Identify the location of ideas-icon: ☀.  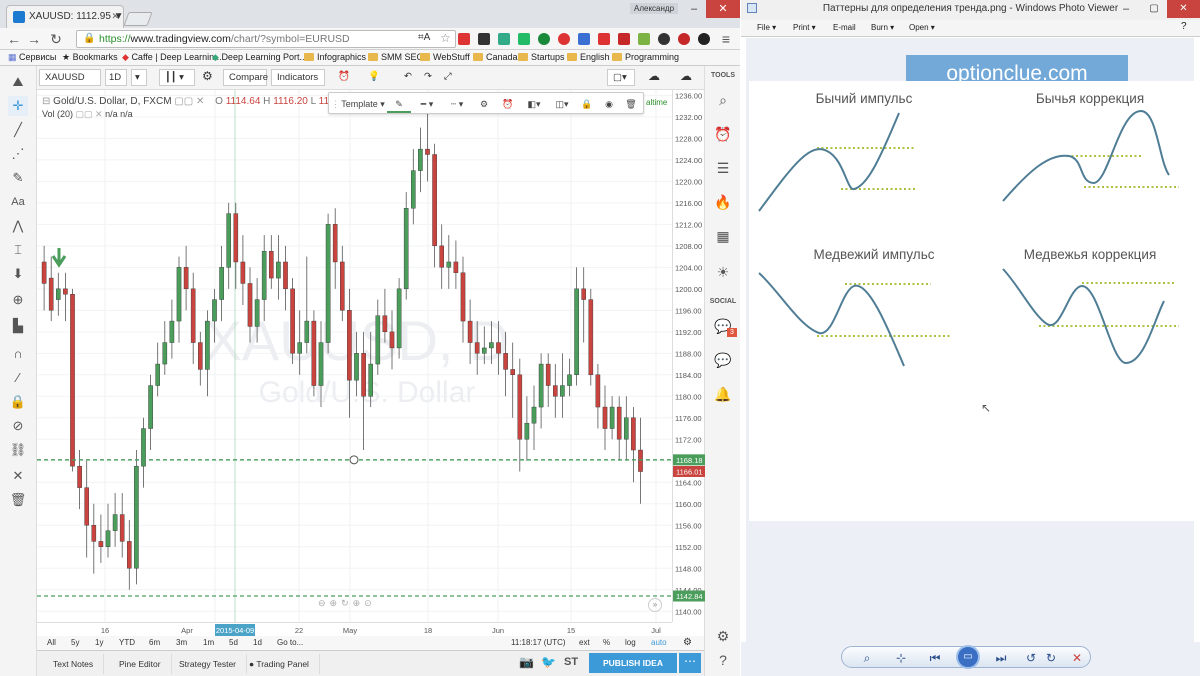
(723, 272).